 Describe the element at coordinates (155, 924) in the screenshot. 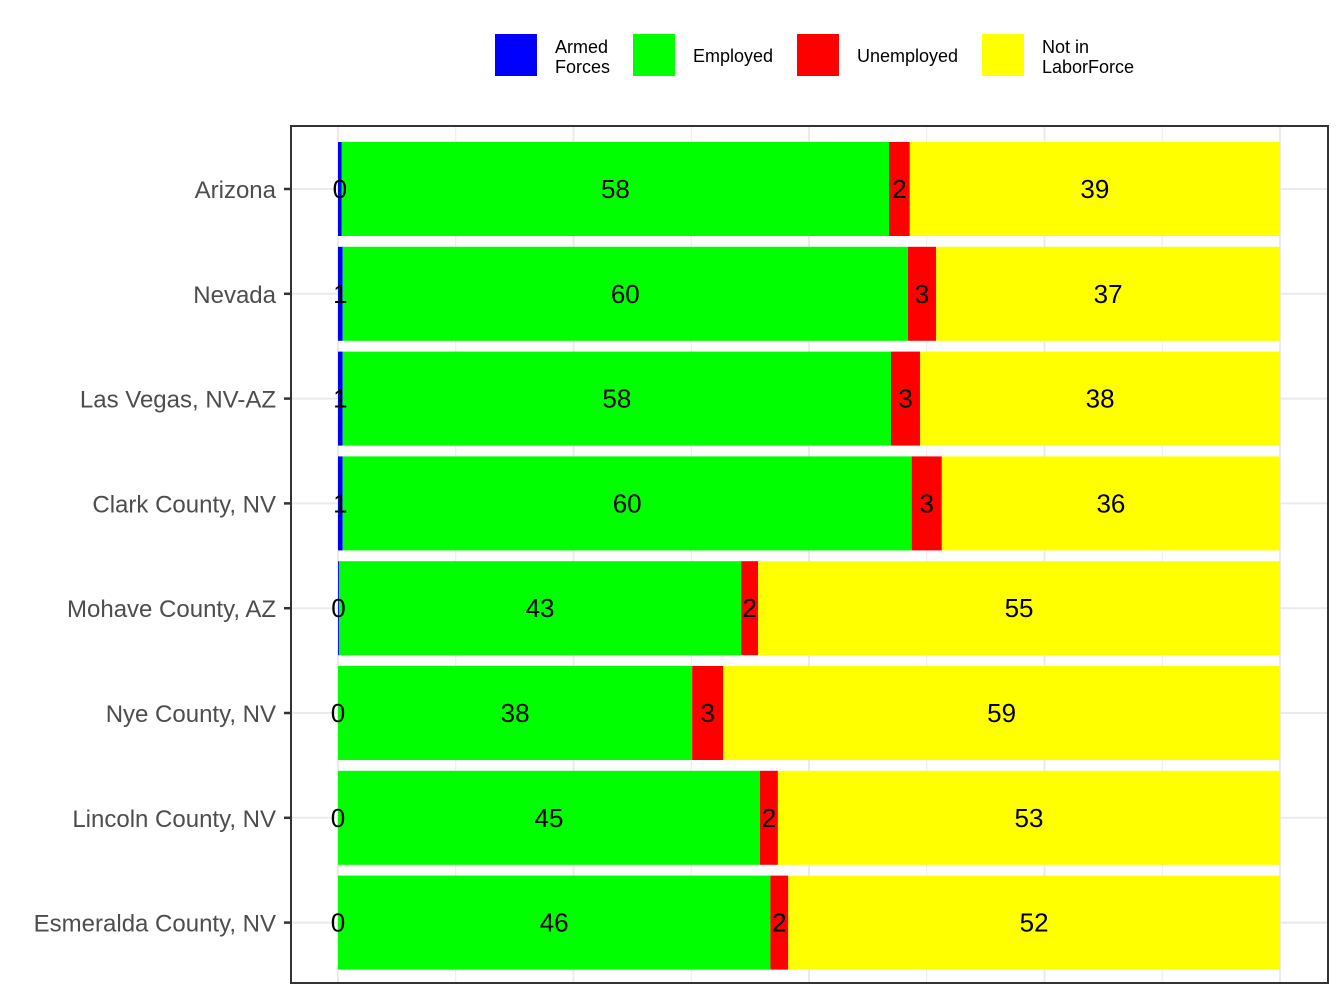

I see `y-tick-label: Esmeralda County, NV` at that location.